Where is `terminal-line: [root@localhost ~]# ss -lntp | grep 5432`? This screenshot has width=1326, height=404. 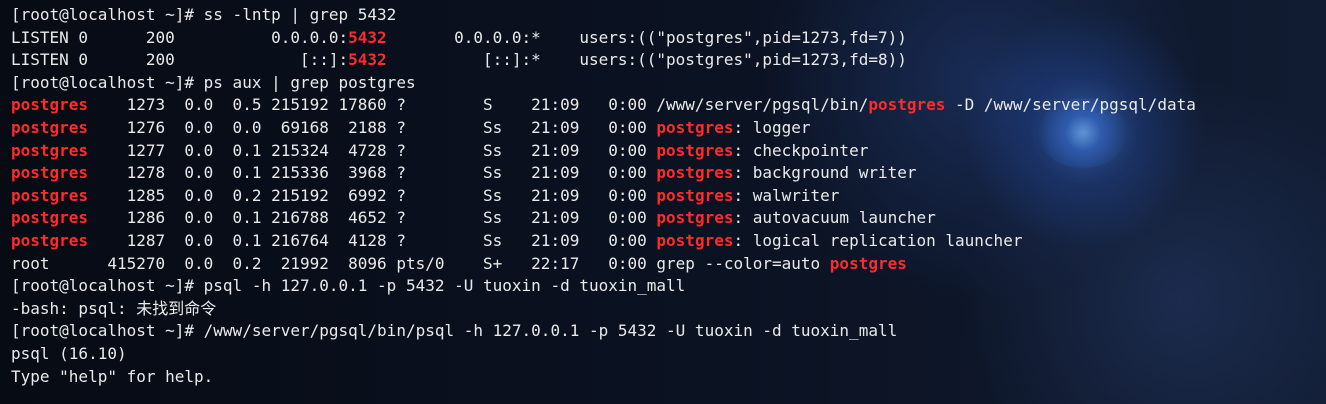
terminal-line: [root@localhost ~]# ss -lntp | grep 5432 is located at coordinates (668, 15).